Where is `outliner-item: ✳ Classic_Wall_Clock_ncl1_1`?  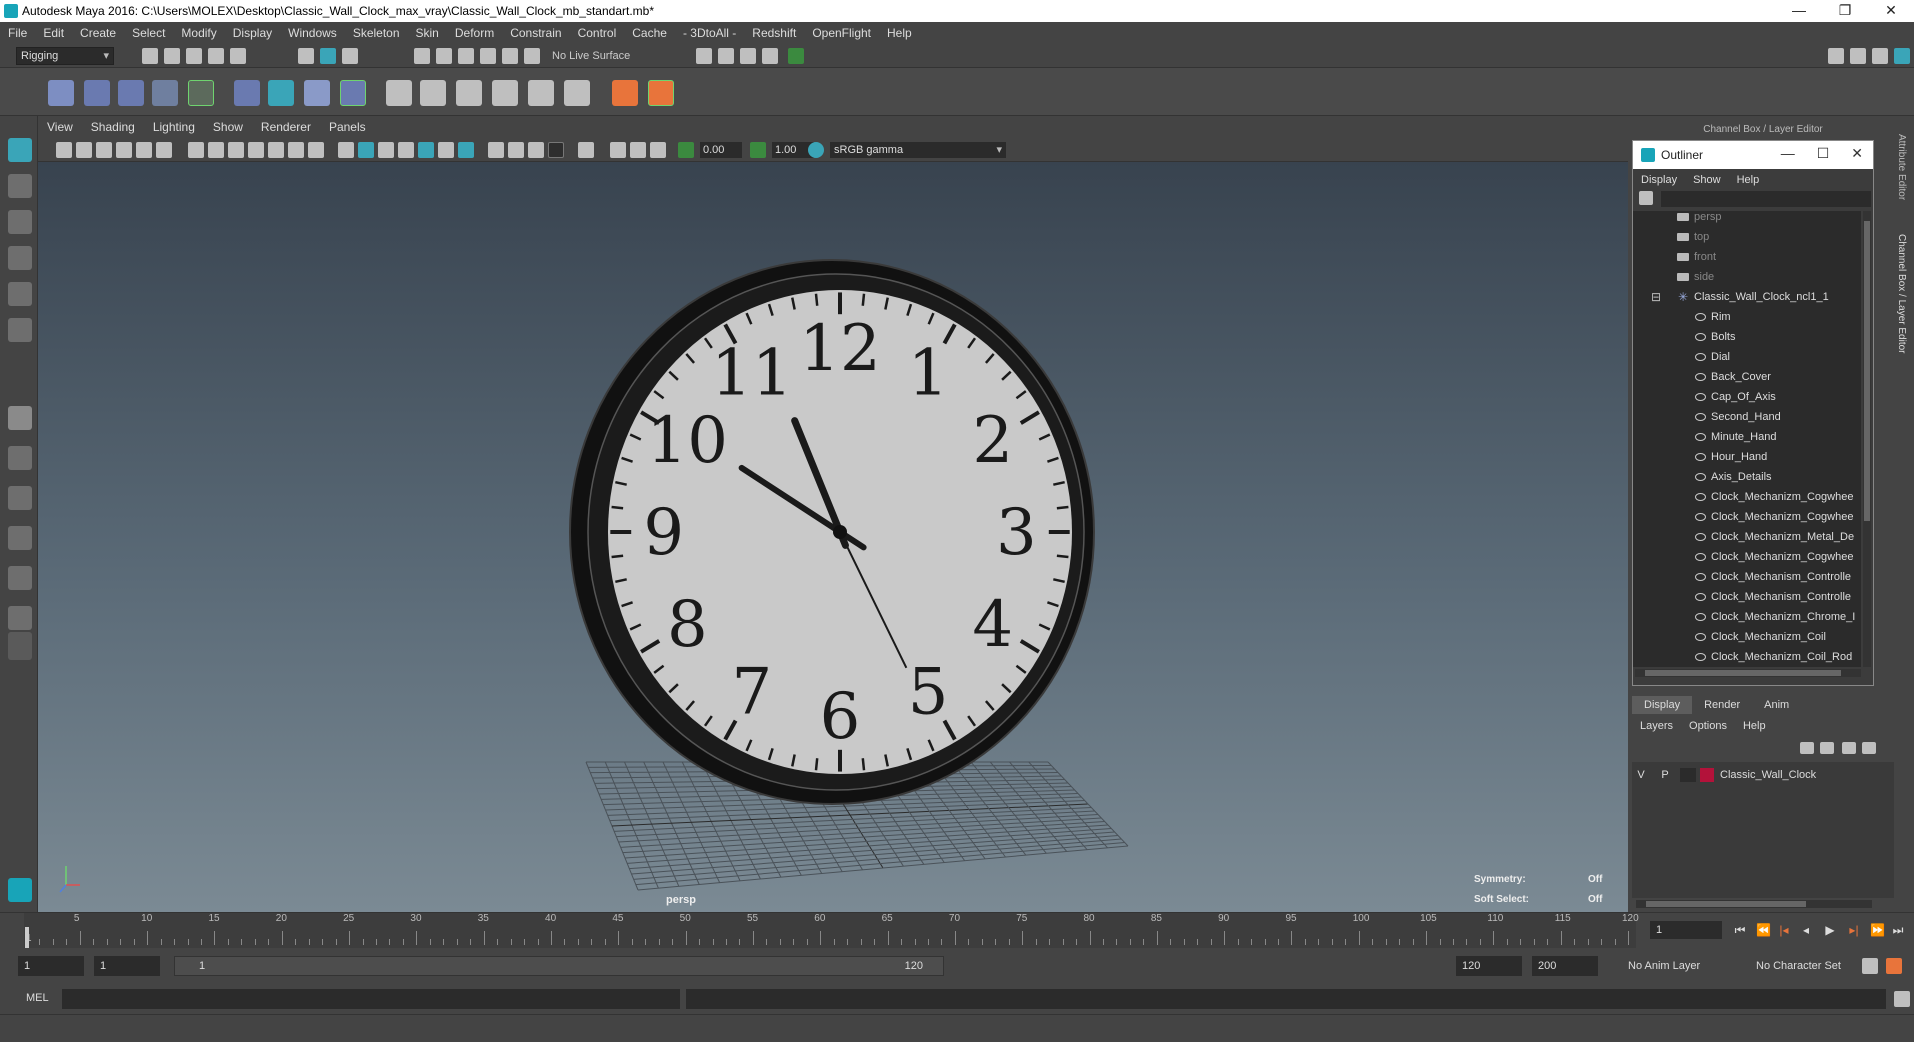 outliner-item: ✳ Classic_Wall_Clock_ncl1_1 is located at coordinates (1753, 297).